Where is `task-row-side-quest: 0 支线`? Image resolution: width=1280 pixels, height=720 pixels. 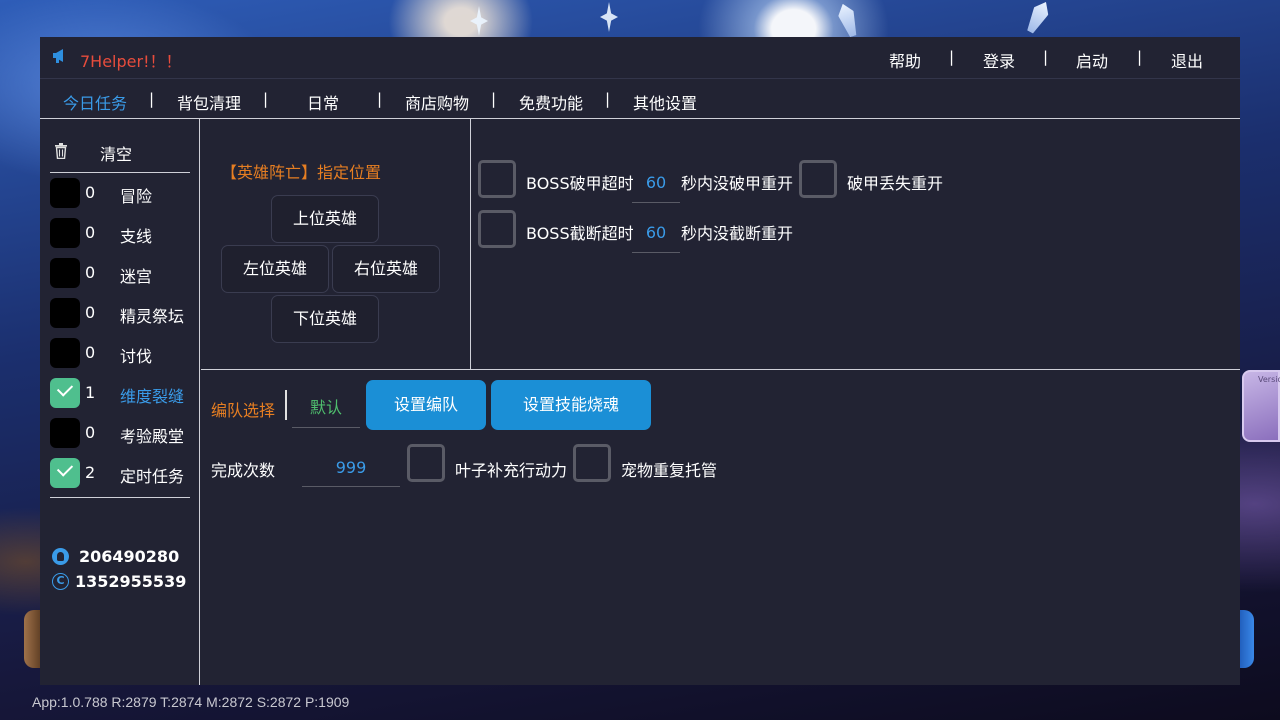 task-row-side-quest: 0 支线 is located at coordinates (120, 233).